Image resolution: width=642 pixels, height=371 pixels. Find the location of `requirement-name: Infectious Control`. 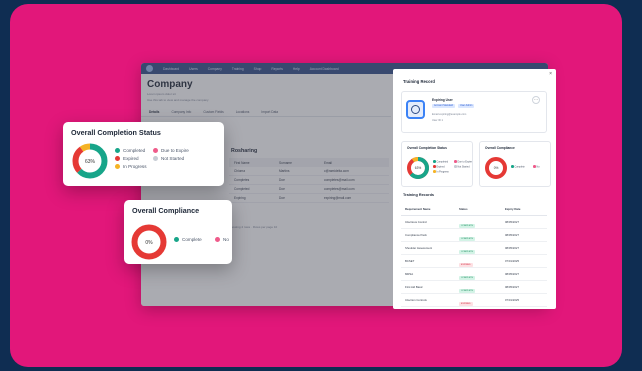

requirement-name: Infectious Control is located at coordinates (416, 222).